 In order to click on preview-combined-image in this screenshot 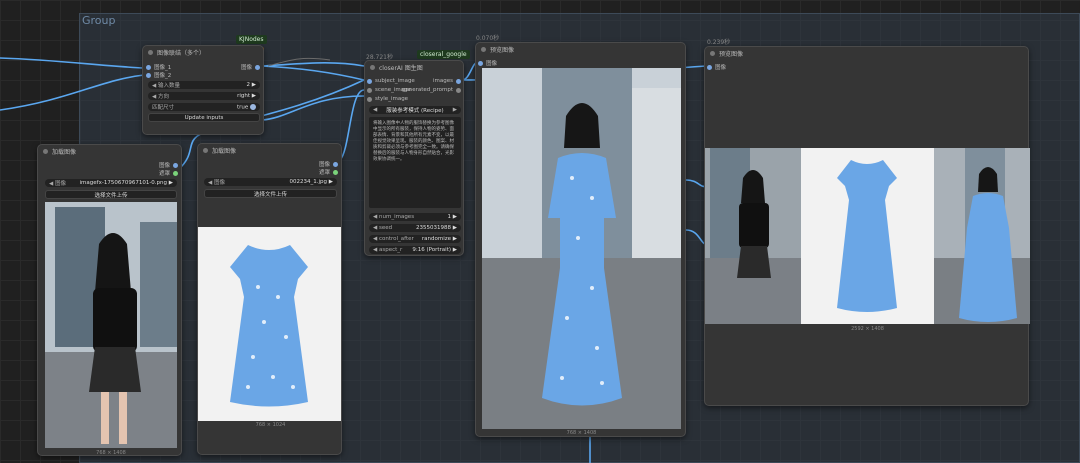, I will do `click(867, 236)`.